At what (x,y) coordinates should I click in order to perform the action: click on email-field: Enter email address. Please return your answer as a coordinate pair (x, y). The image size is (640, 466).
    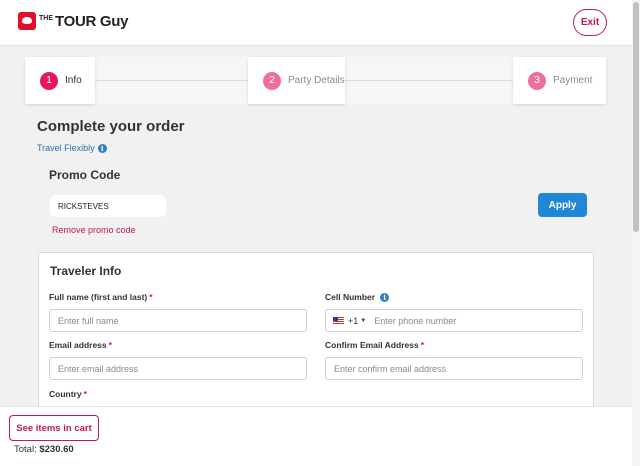
    Looking at the image, I should click on (178, 368).